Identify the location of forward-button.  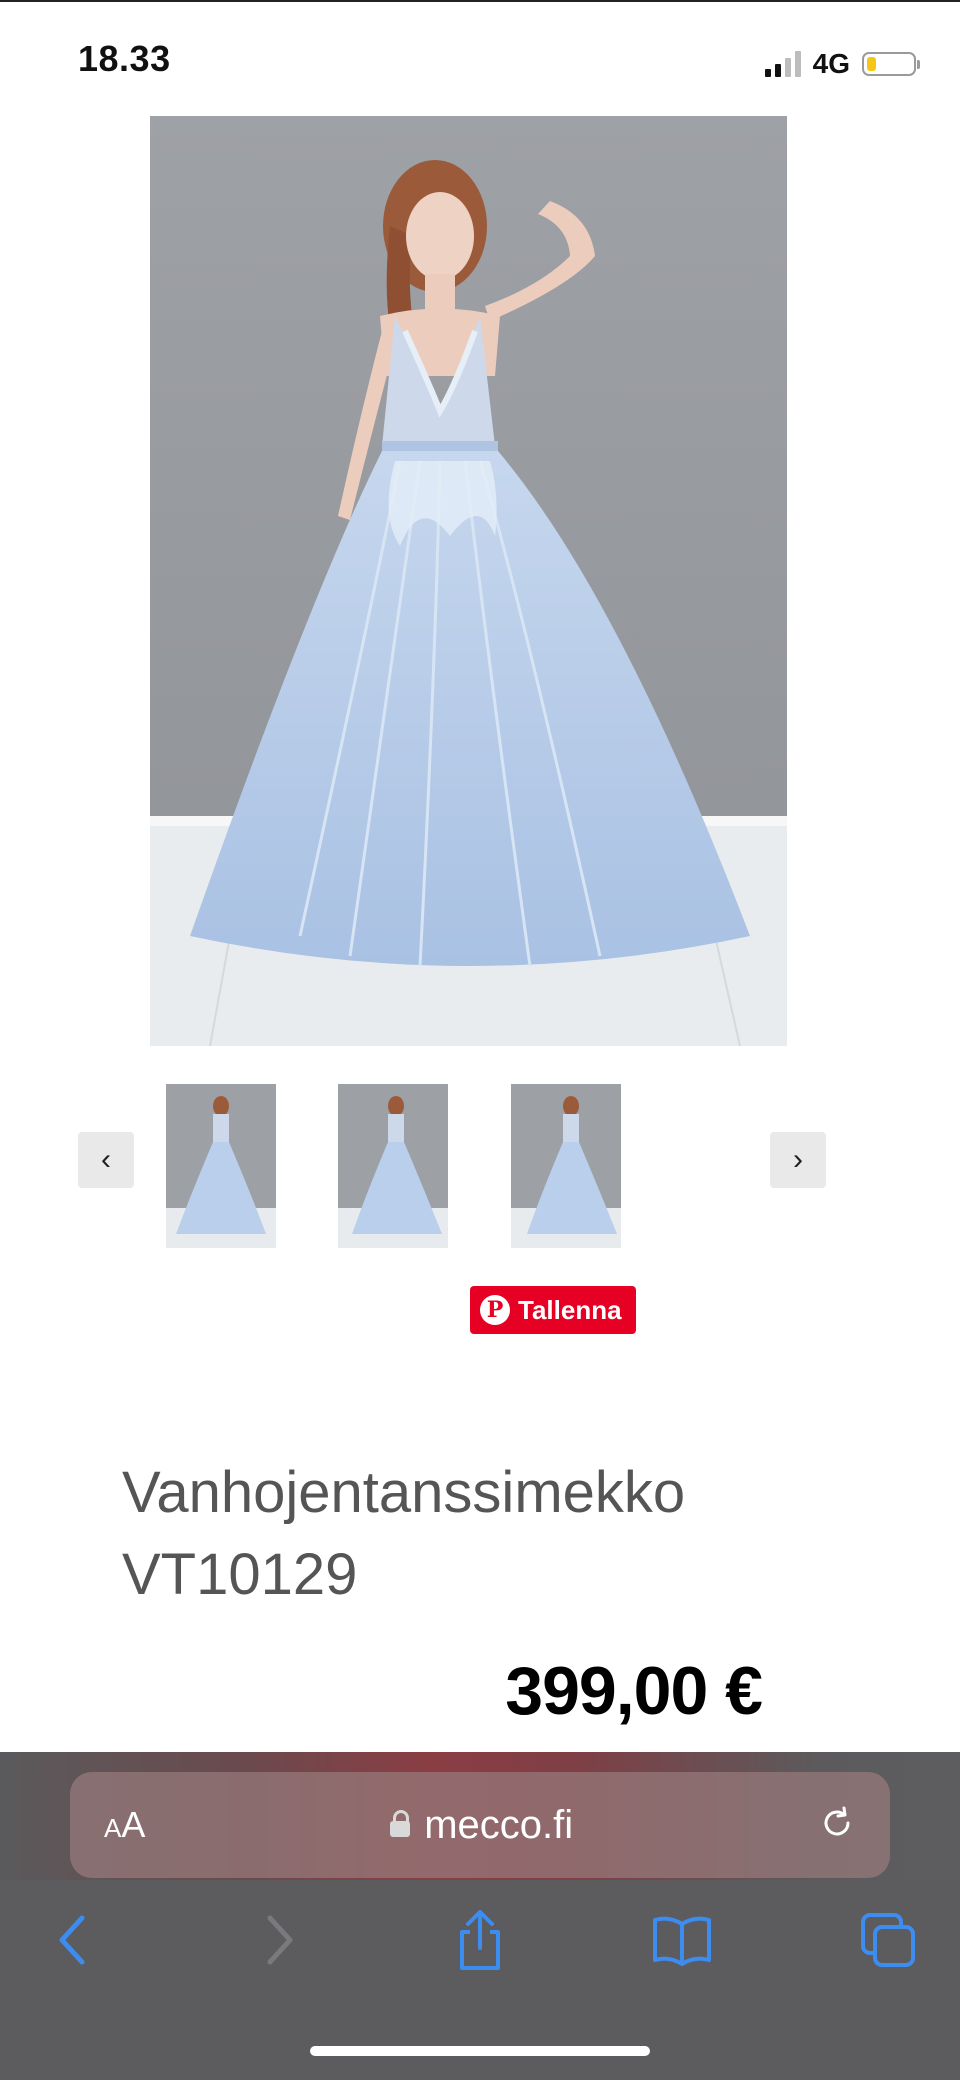
(280, 1940).